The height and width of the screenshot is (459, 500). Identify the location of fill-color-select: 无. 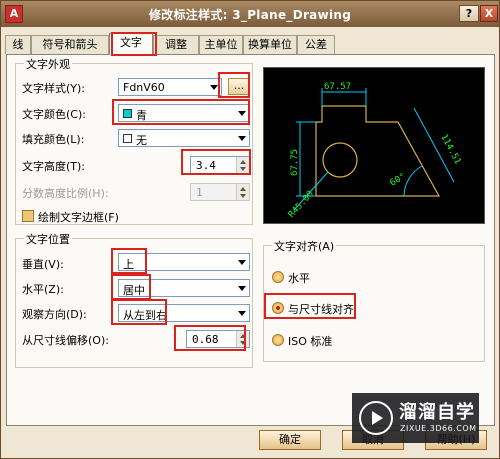
(184, 138).